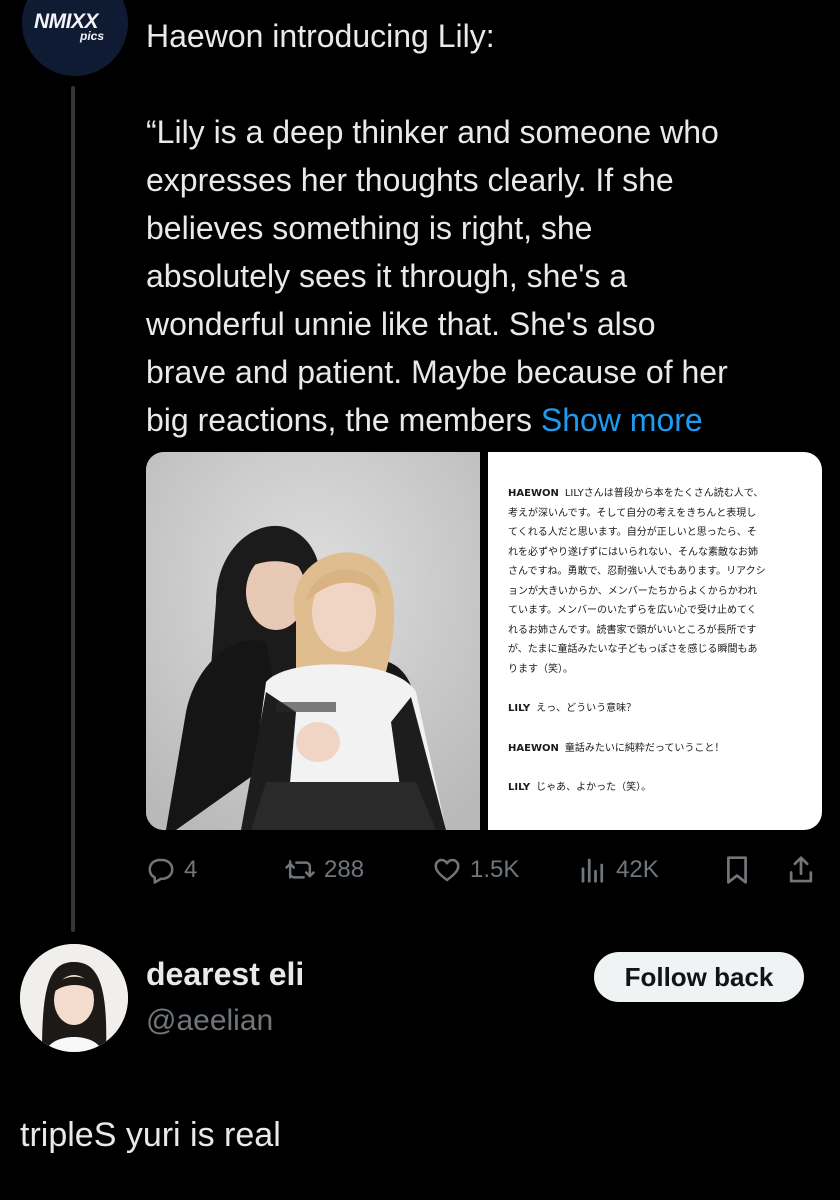  I want to click on retweet-icon, so click(300, 869).